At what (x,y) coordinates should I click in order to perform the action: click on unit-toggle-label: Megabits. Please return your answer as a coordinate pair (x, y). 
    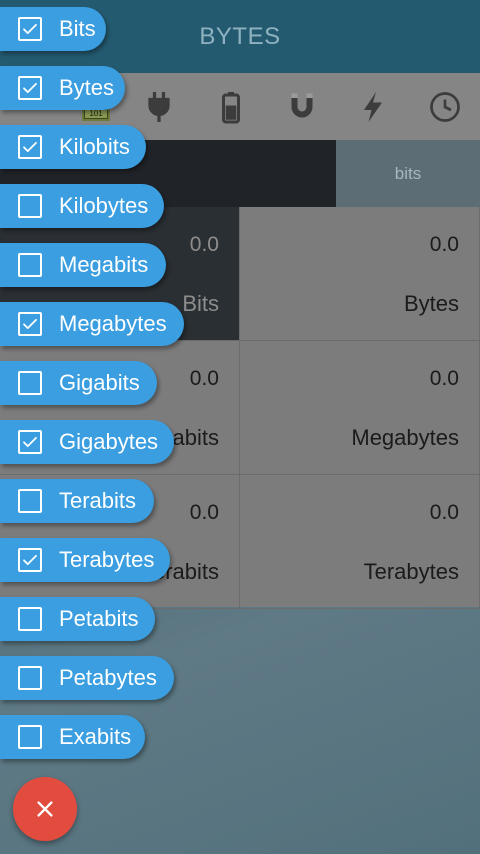
    Looking at the image, I should click on (104, 264).